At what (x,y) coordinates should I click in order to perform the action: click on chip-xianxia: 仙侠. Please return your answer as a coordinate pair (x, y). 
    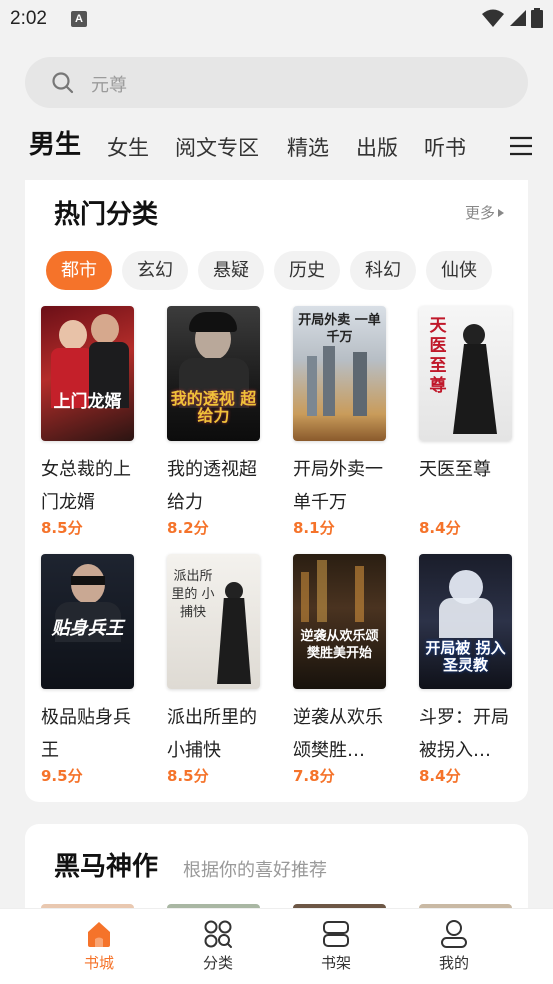
    Looking at the image, I should click on (459, 270).